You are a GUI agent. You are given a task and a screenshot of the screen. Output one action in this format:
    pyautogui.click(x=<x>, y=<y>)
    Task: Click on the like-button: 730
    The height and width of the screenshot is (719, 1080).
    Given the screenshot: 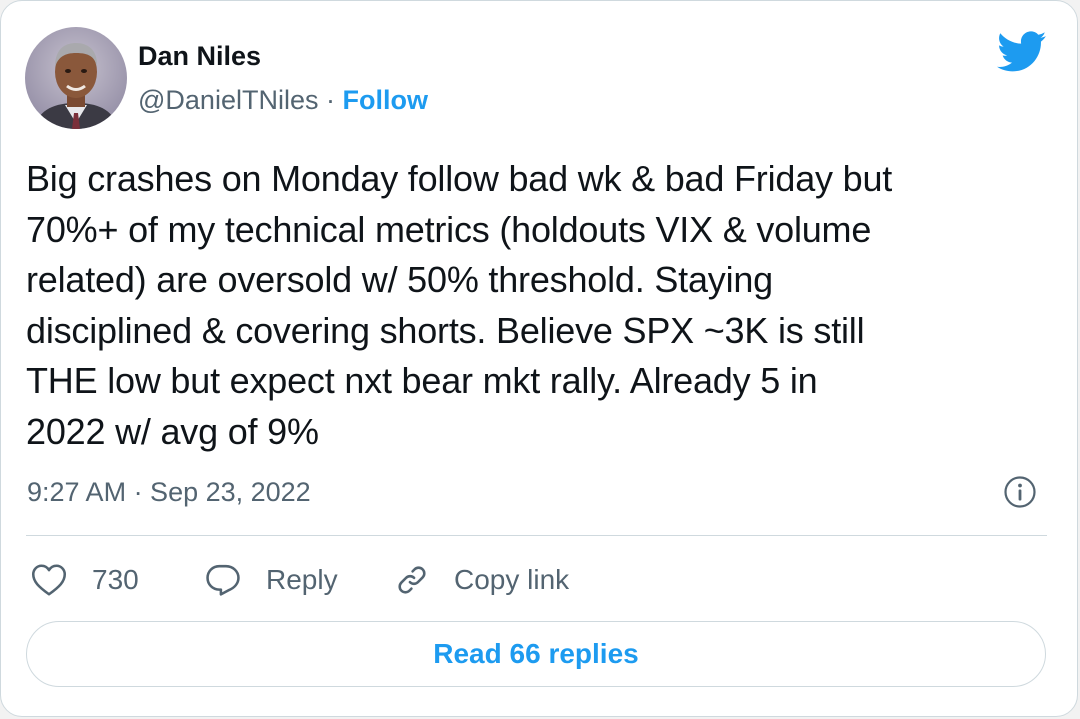 What is the action you would take?
    pyautogui.click(x=85, y=580)
    